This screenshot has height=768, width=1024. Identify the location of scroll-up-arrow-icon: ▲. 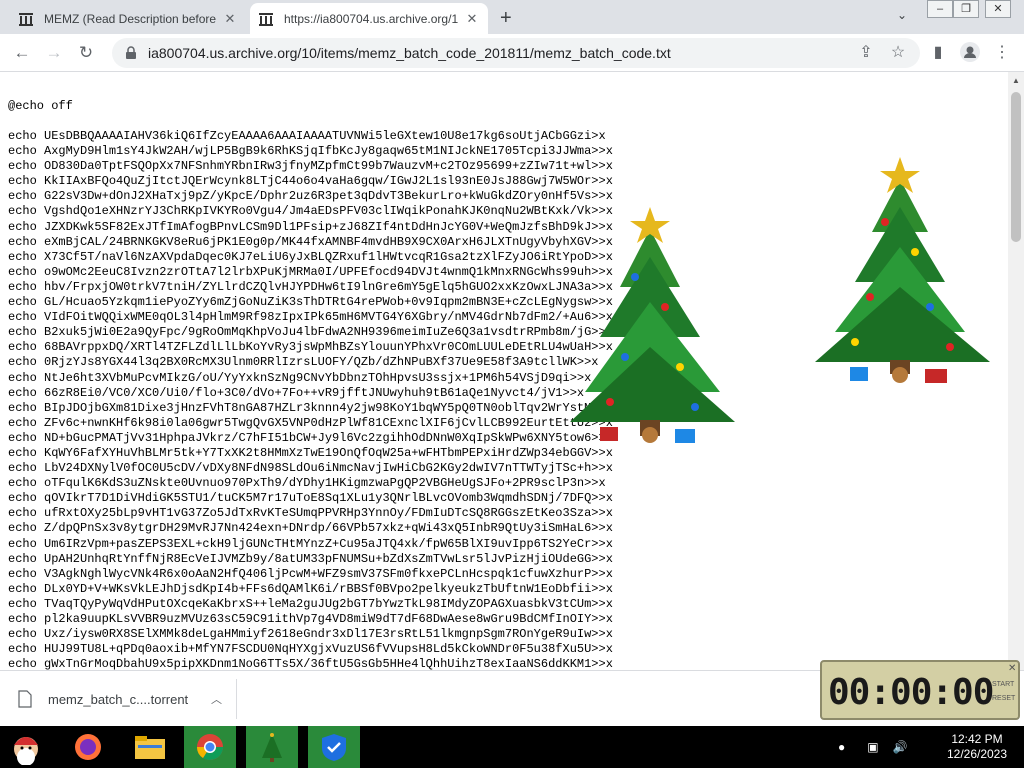
(1016, 80).